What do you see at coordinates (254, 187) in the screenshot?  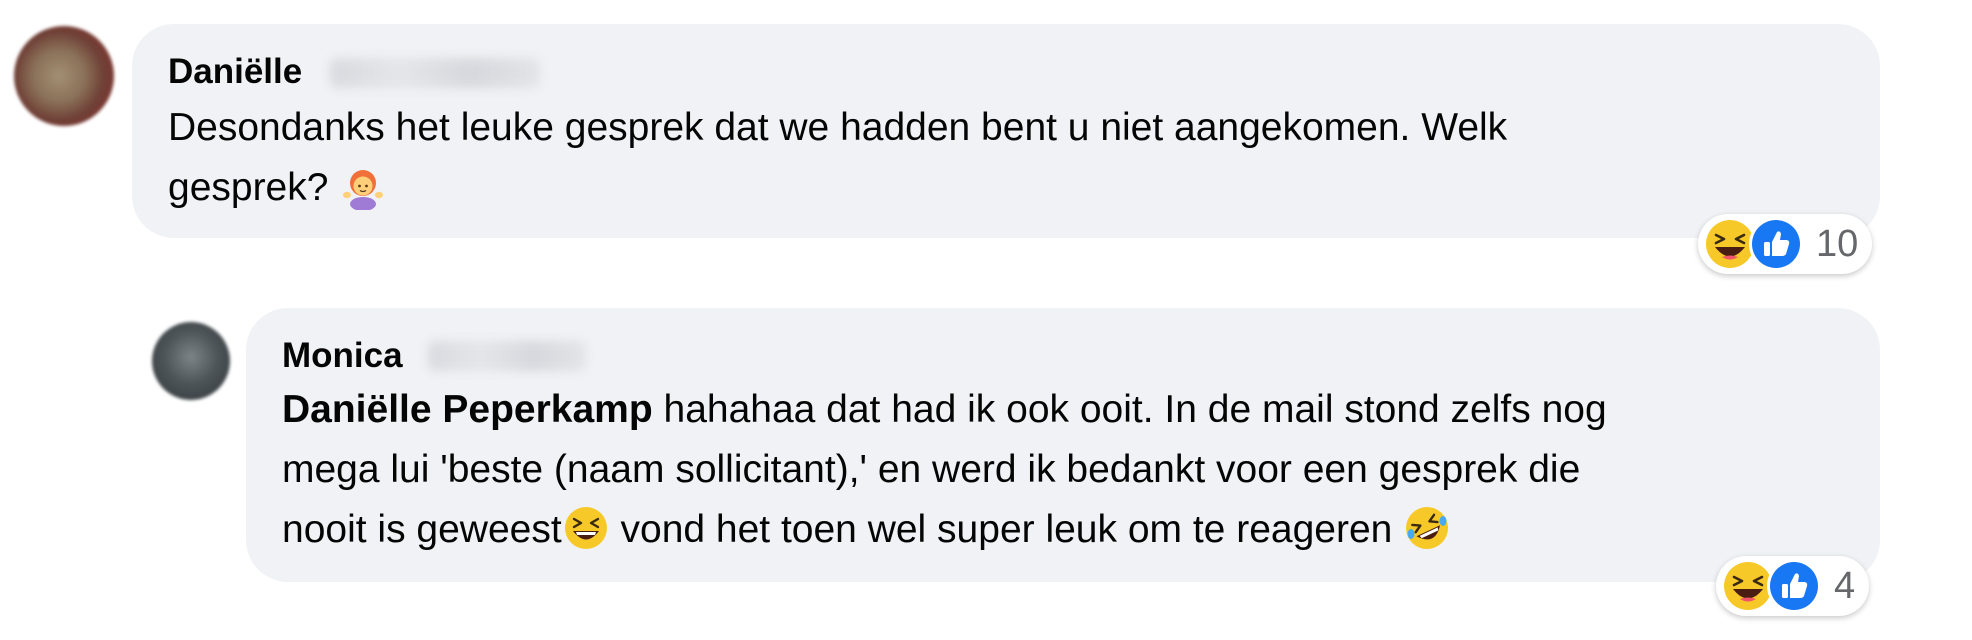 I see `comment-line-text: gesprek?` at bounding box center [254, 187].